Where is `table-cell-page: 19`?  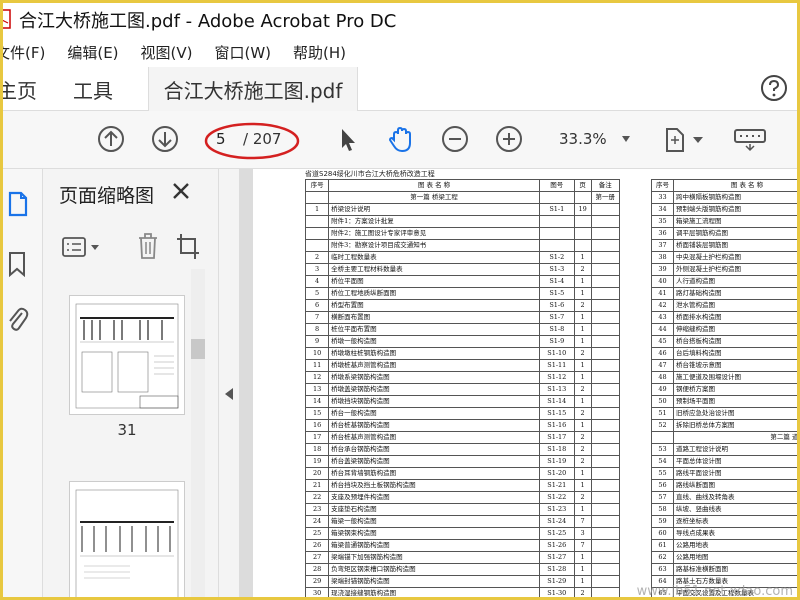
table-cell-page: 19 is located at coordinates (582, 209).